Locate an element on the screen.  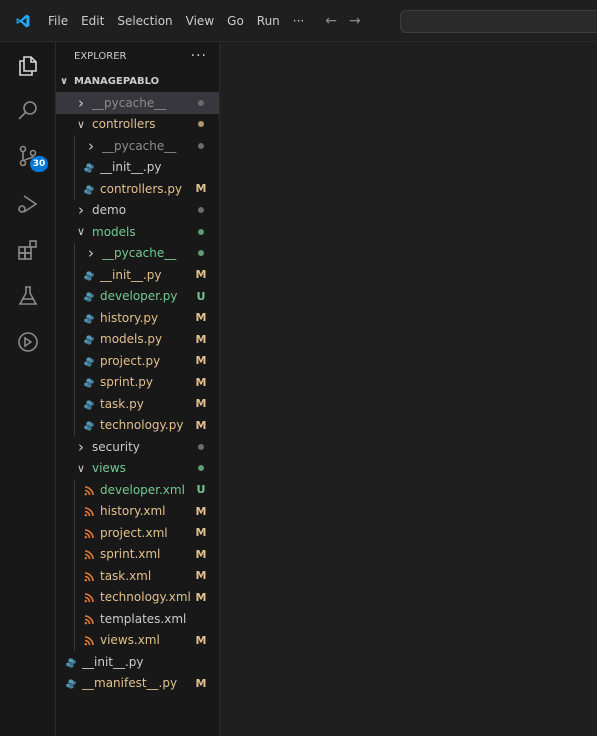
explorer-header: EXPLORER ··· is located at coordinates (137, 56).